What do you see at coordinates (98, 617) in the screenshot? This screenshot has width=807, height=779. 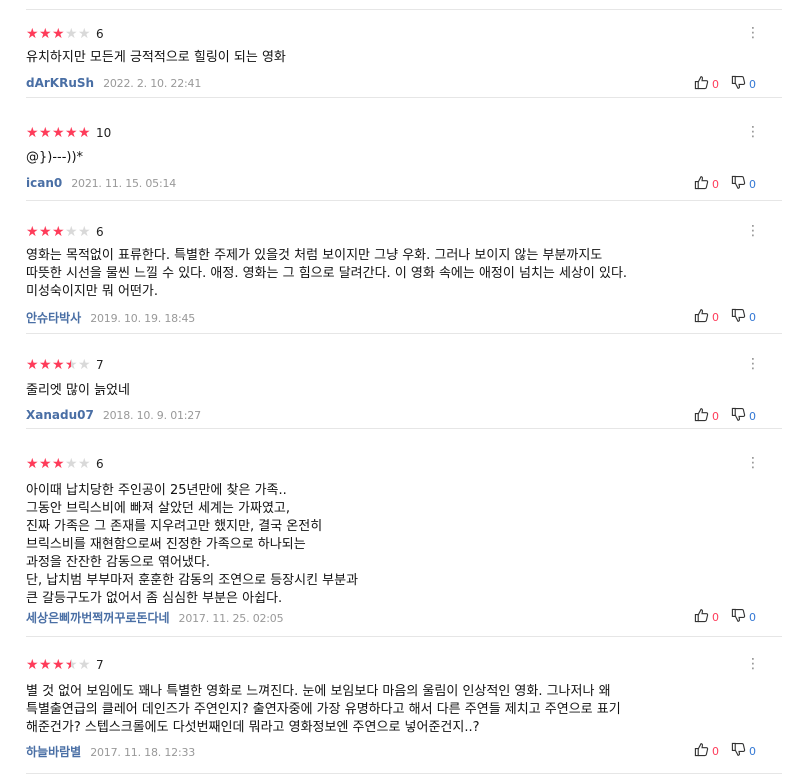 I see `author-name: 세상은삐까번쩍꺼꾸로돈다네` at bounding box center [98, 617].